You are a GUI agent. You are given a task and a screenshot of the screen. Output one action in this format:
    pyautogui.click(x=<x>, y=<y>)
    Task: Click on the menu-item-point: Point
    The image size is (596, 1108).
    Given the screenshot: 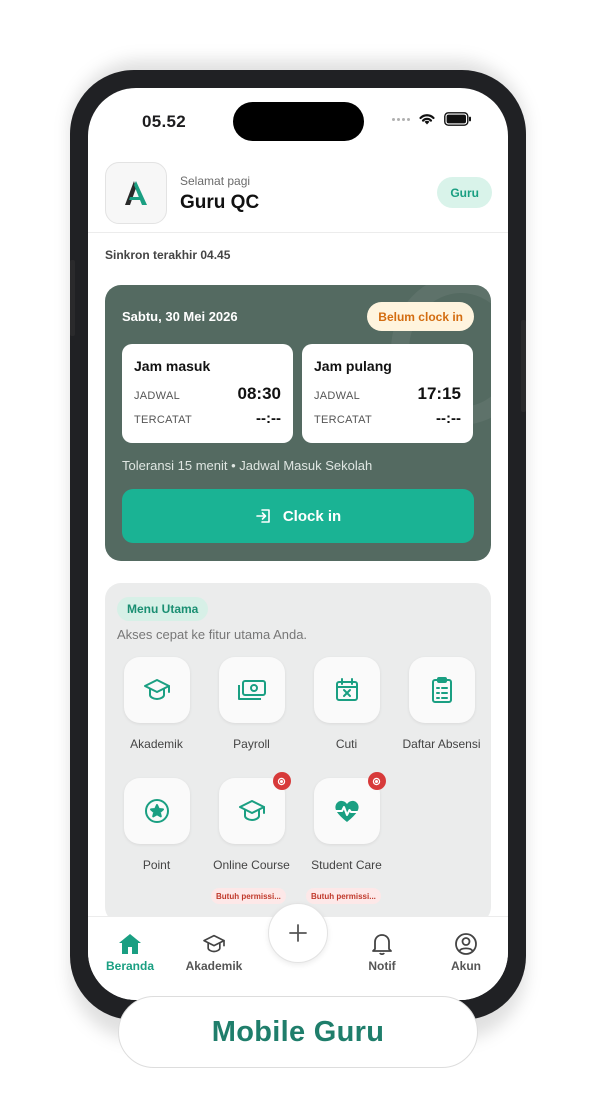 What is the action you would take?
    pyautogui.click(x=156, y=825)
    